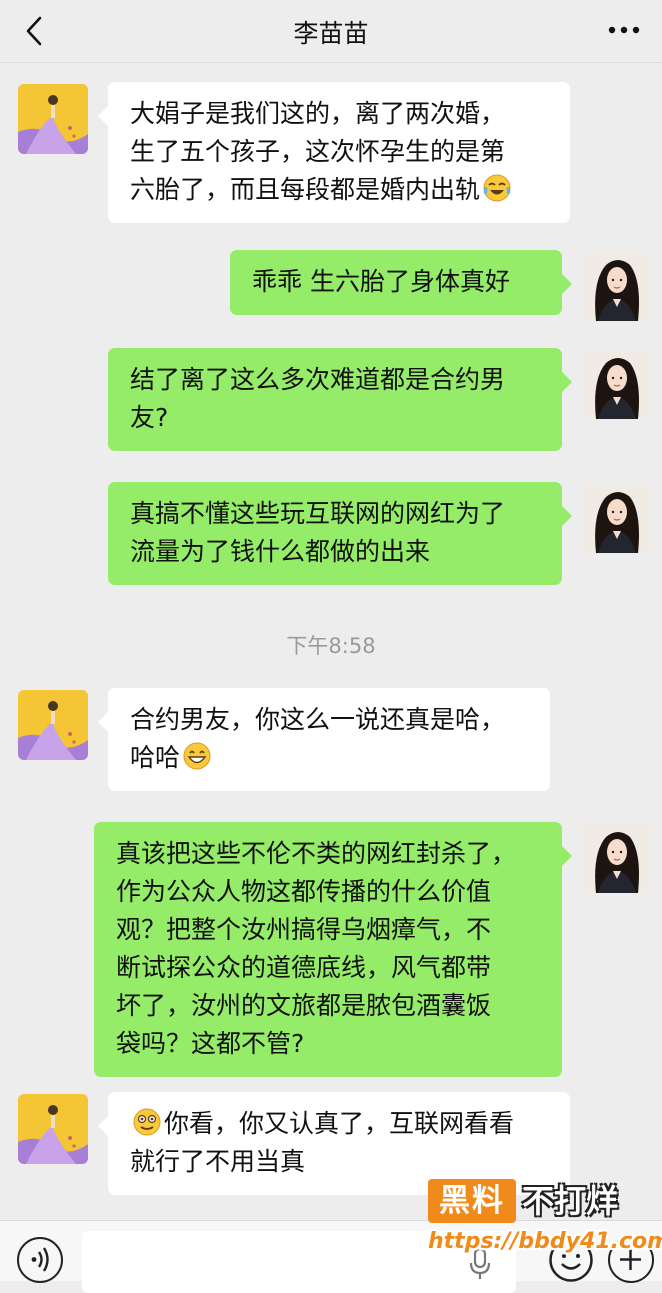 This screenshot has height=1293, width=662. What do you see at coordinates (324, 739) in the screenshot?
I see `message-bubble-incoming: 合约男友，你这么一说还真是哈， 哈哈` at bounding box center [324, 739].